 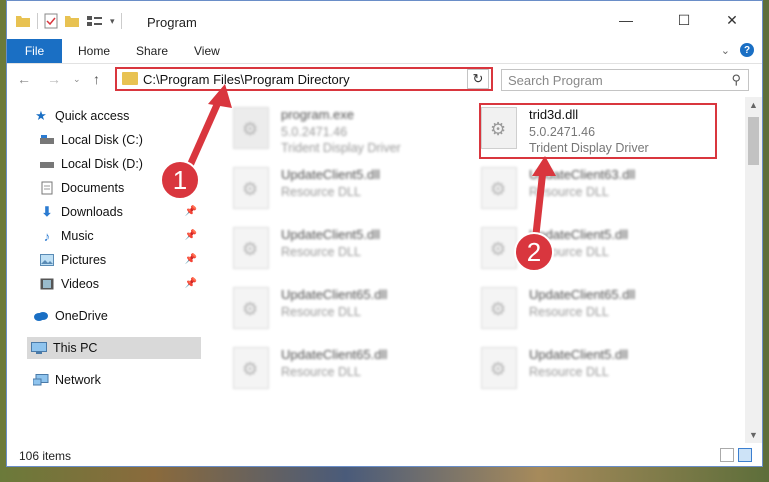 I want to click on step-badge-2: 2, so click(x=534, y=252).